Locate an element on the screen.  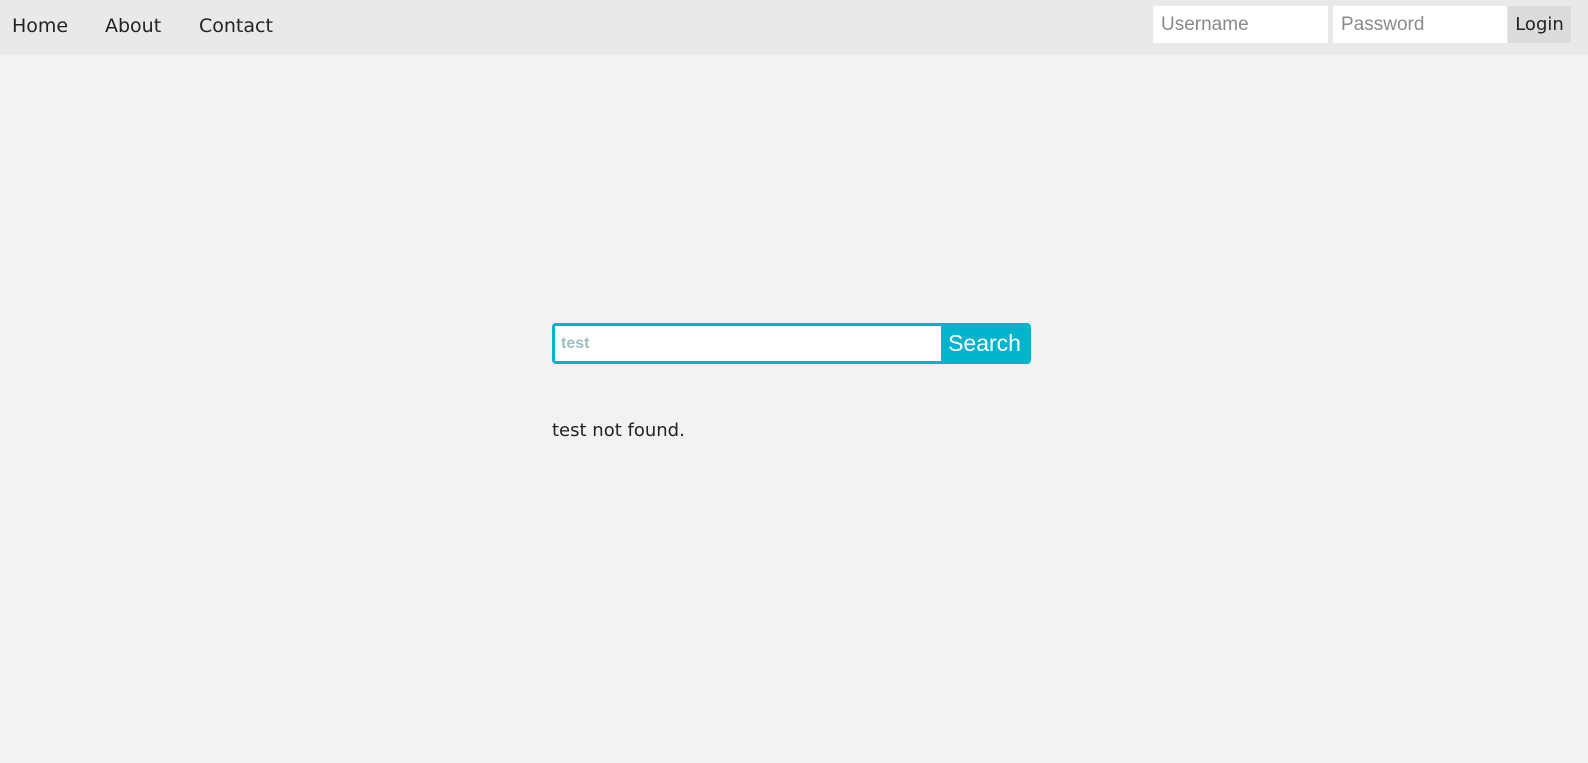
search-result-message: test not found. is located at coordinates (618, 430).